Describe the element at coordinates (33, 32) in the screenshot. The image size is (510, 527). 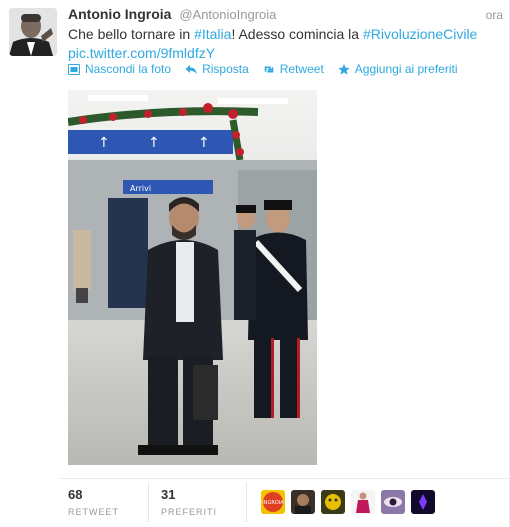
I see `avatar` at that location.